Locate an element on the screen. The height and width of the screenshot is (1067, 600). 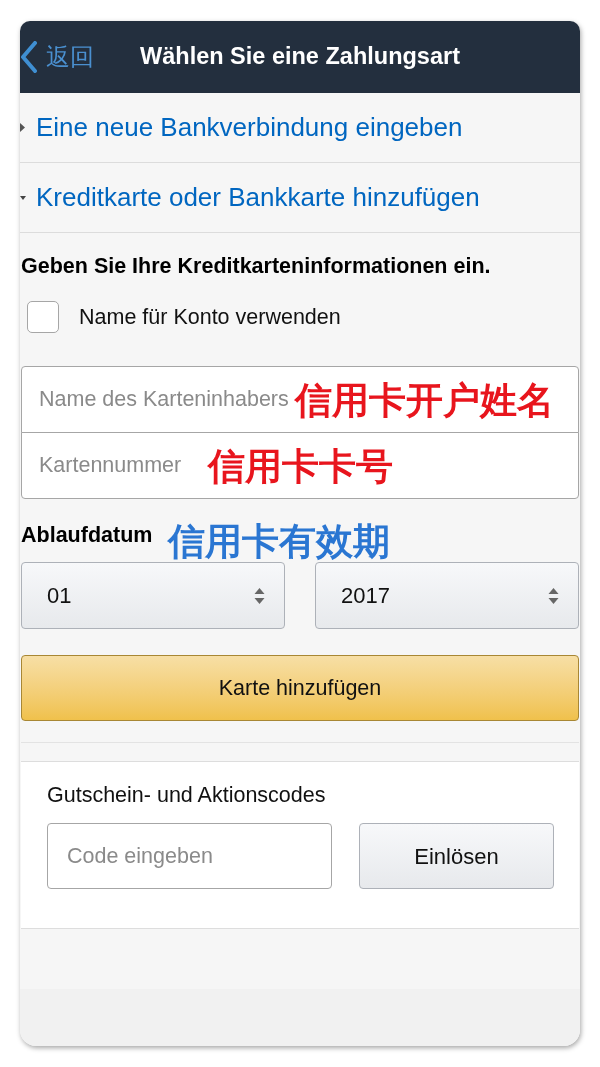
code-input-field: Code eingeben is located at coordinates (189, 856).